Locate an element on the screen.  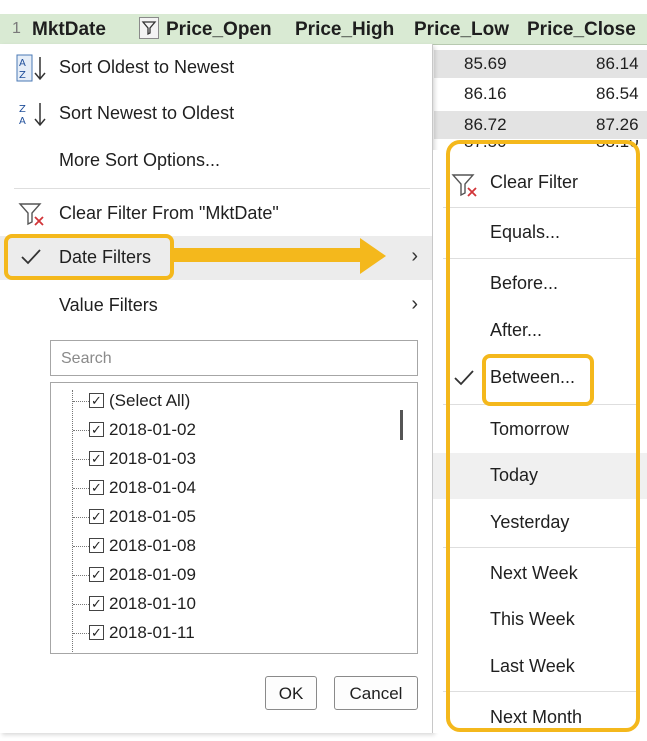
annotation-arrow-head-icon is located at coordinates (373, 256).